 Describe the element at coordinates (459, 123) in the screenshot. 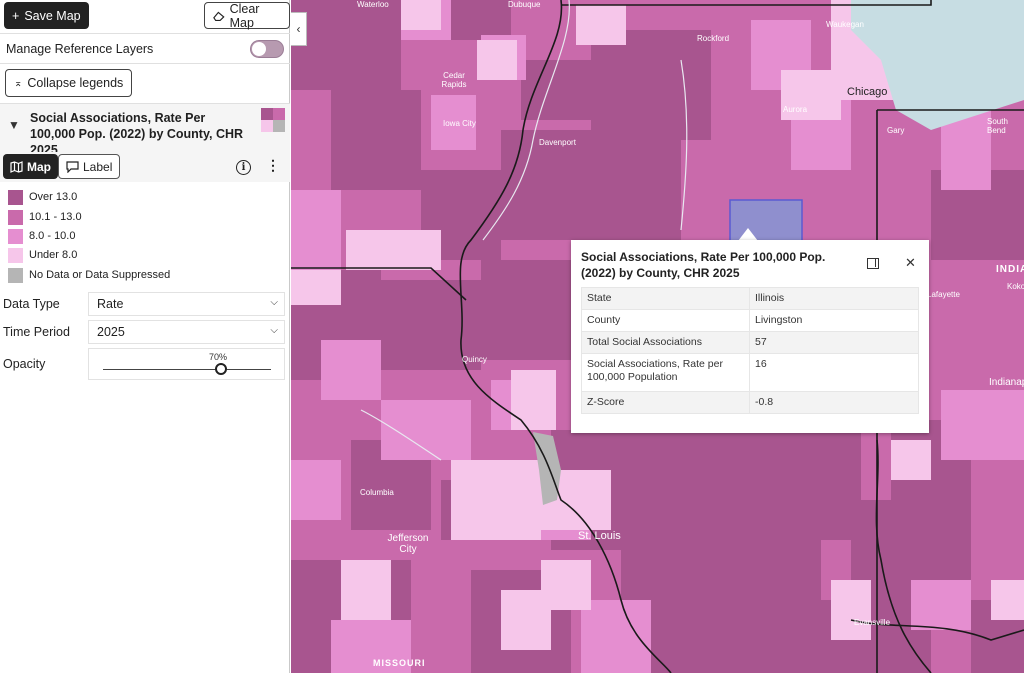

I see `city-label: Iowa City` at that location.